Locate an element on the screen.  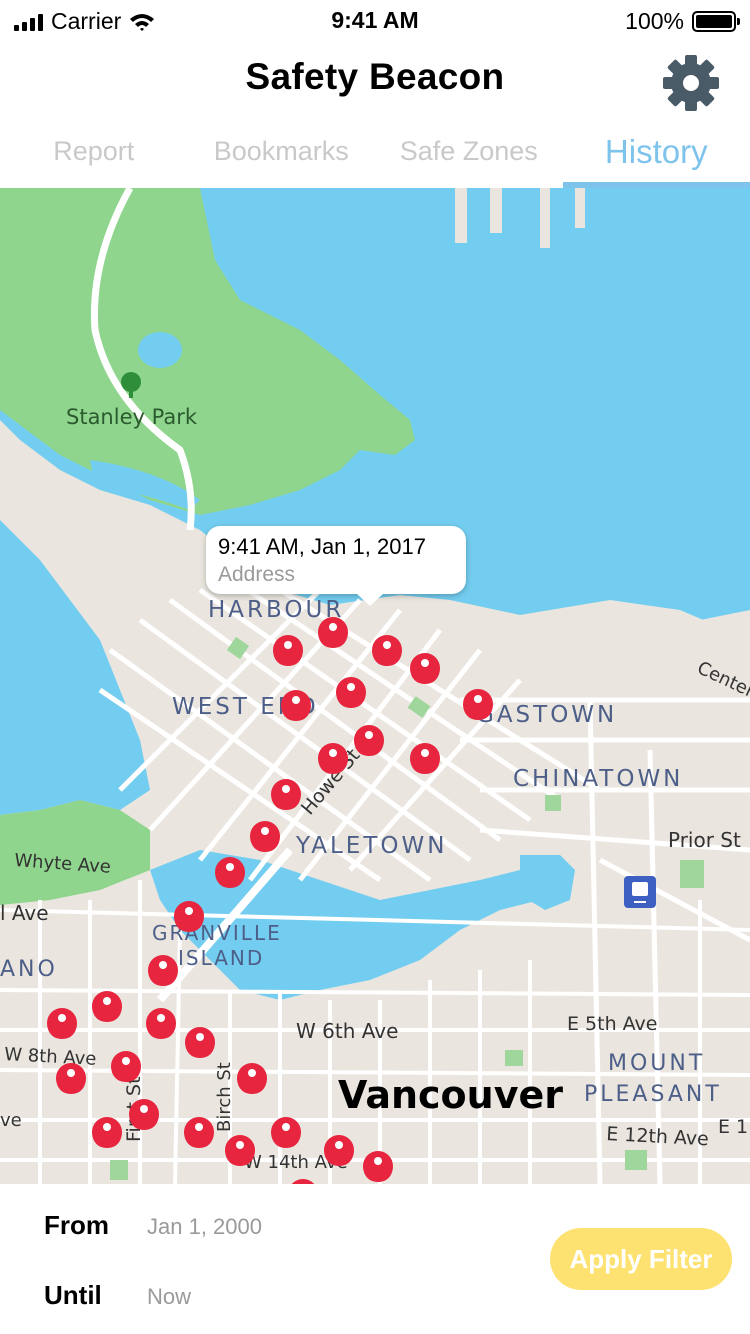
map-label-island: ISLAND is located at coordinates (221, 958).